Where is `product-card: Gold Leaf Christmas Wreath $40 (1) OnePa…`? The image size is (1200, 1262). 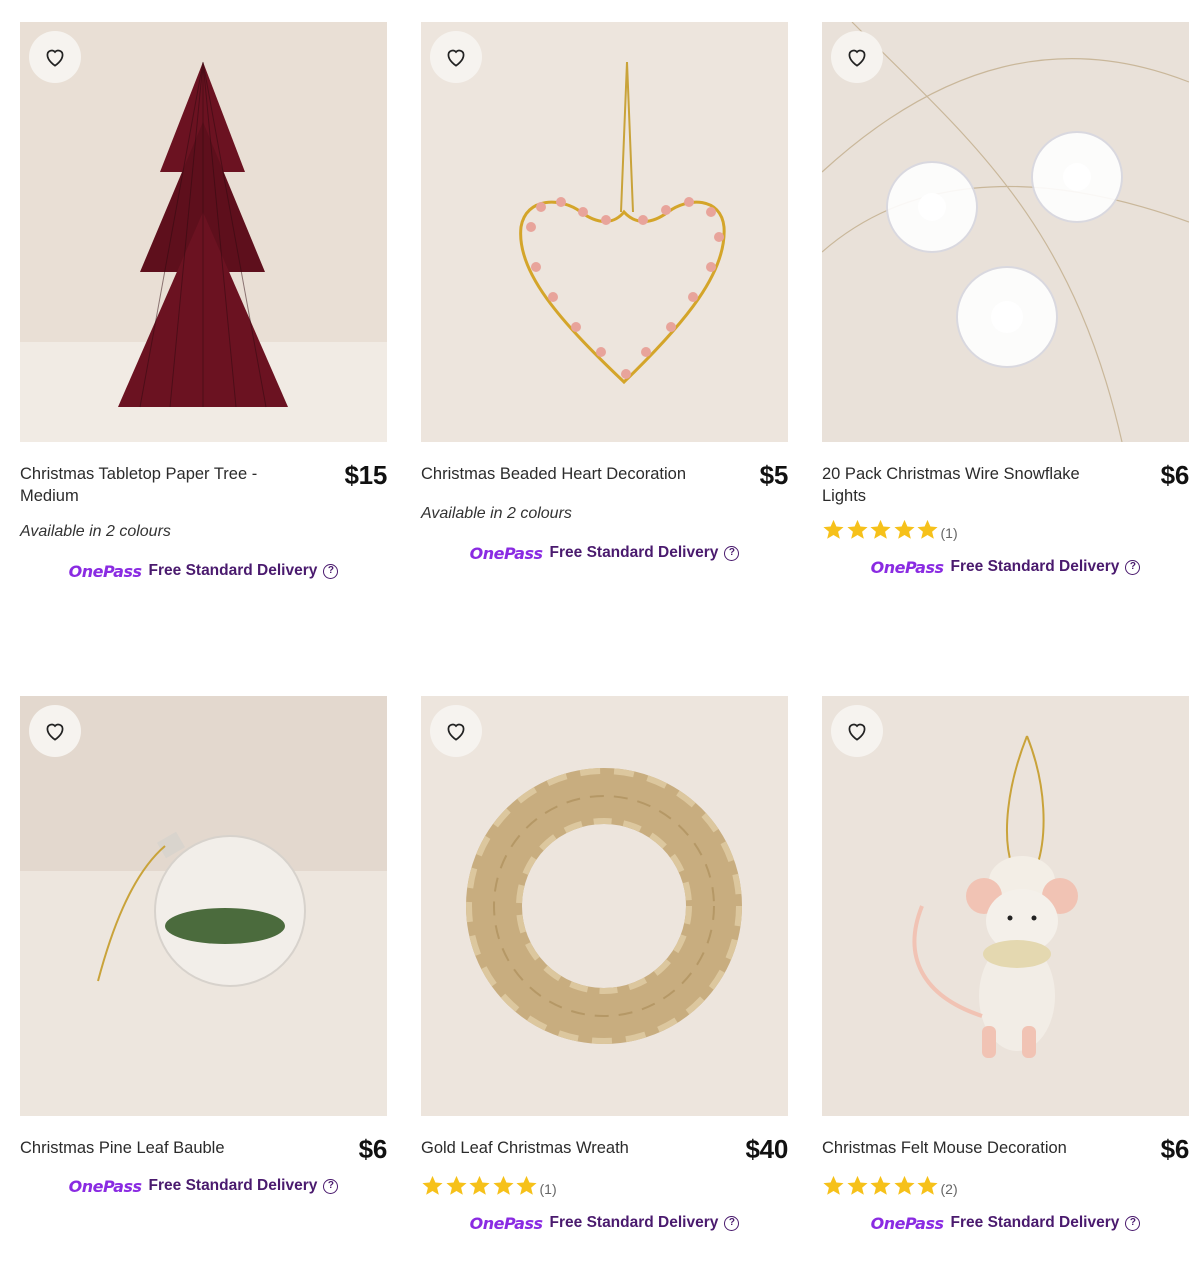
product-card: Gold Leaf Christmas Wreath $40 (1) OnePa… is located at coordinates (604, 965).